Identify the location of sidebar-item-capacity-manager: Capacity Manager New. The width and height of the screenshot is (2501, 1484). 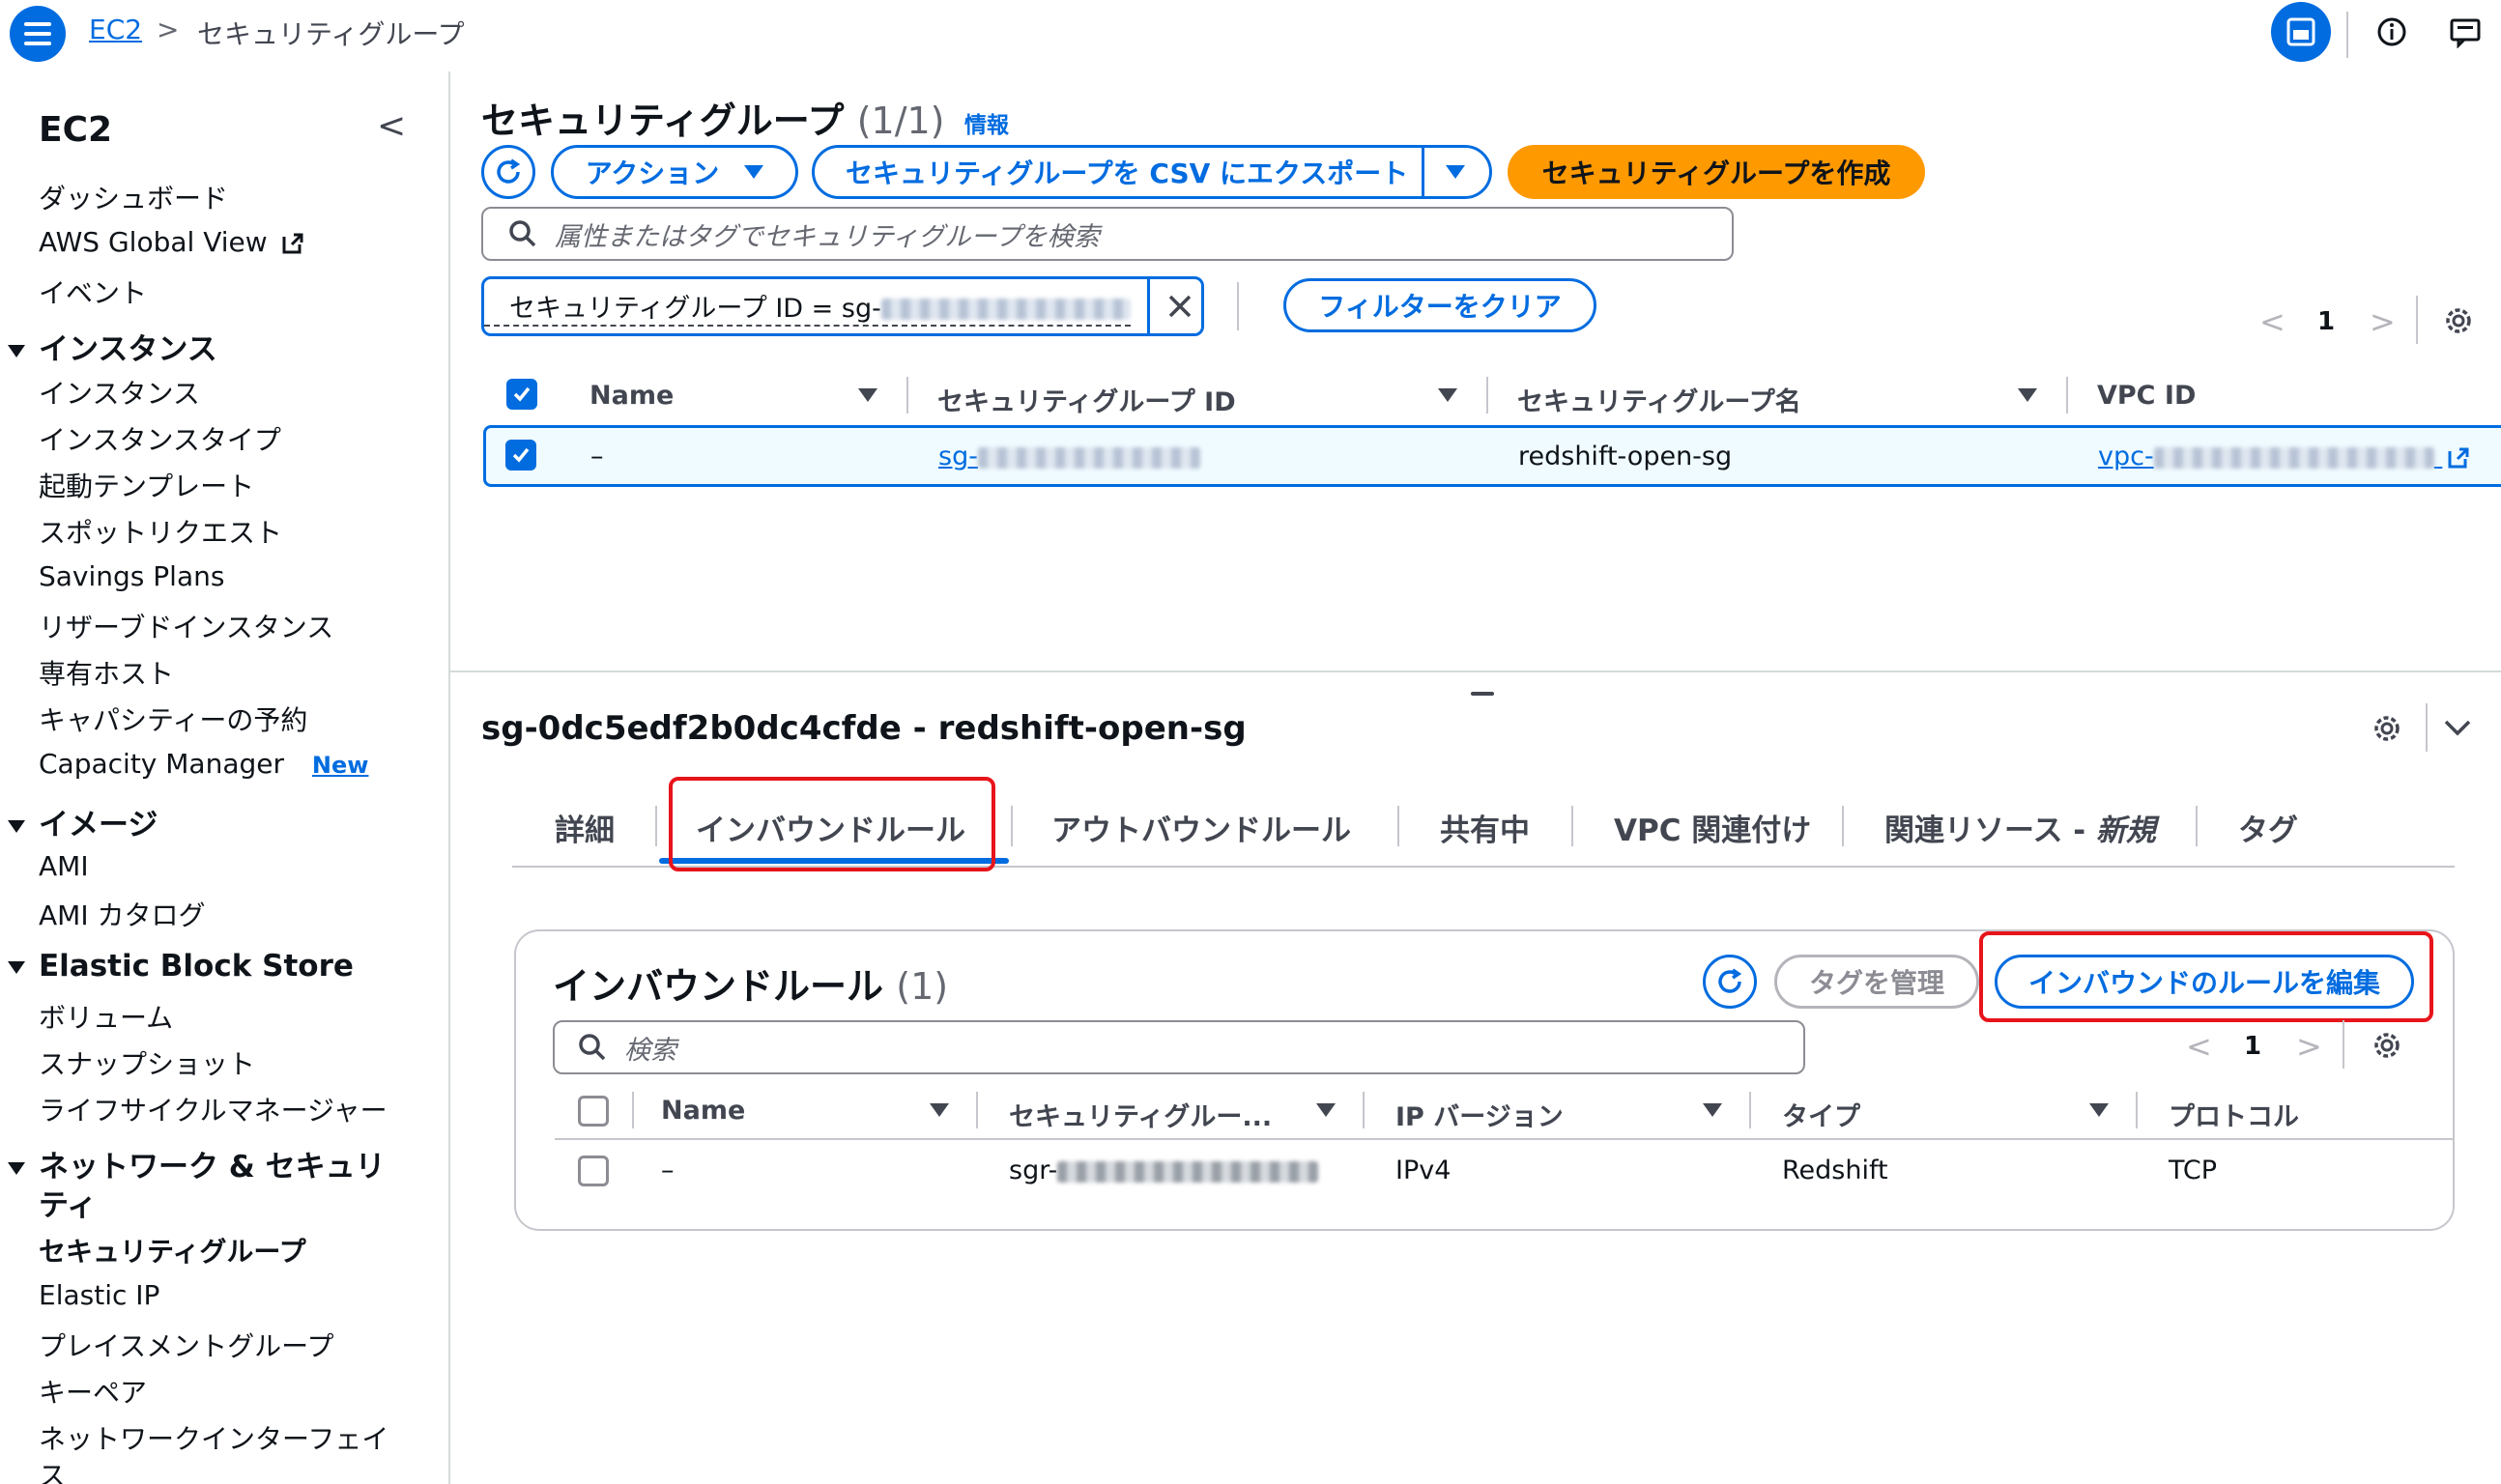
(203, 764).